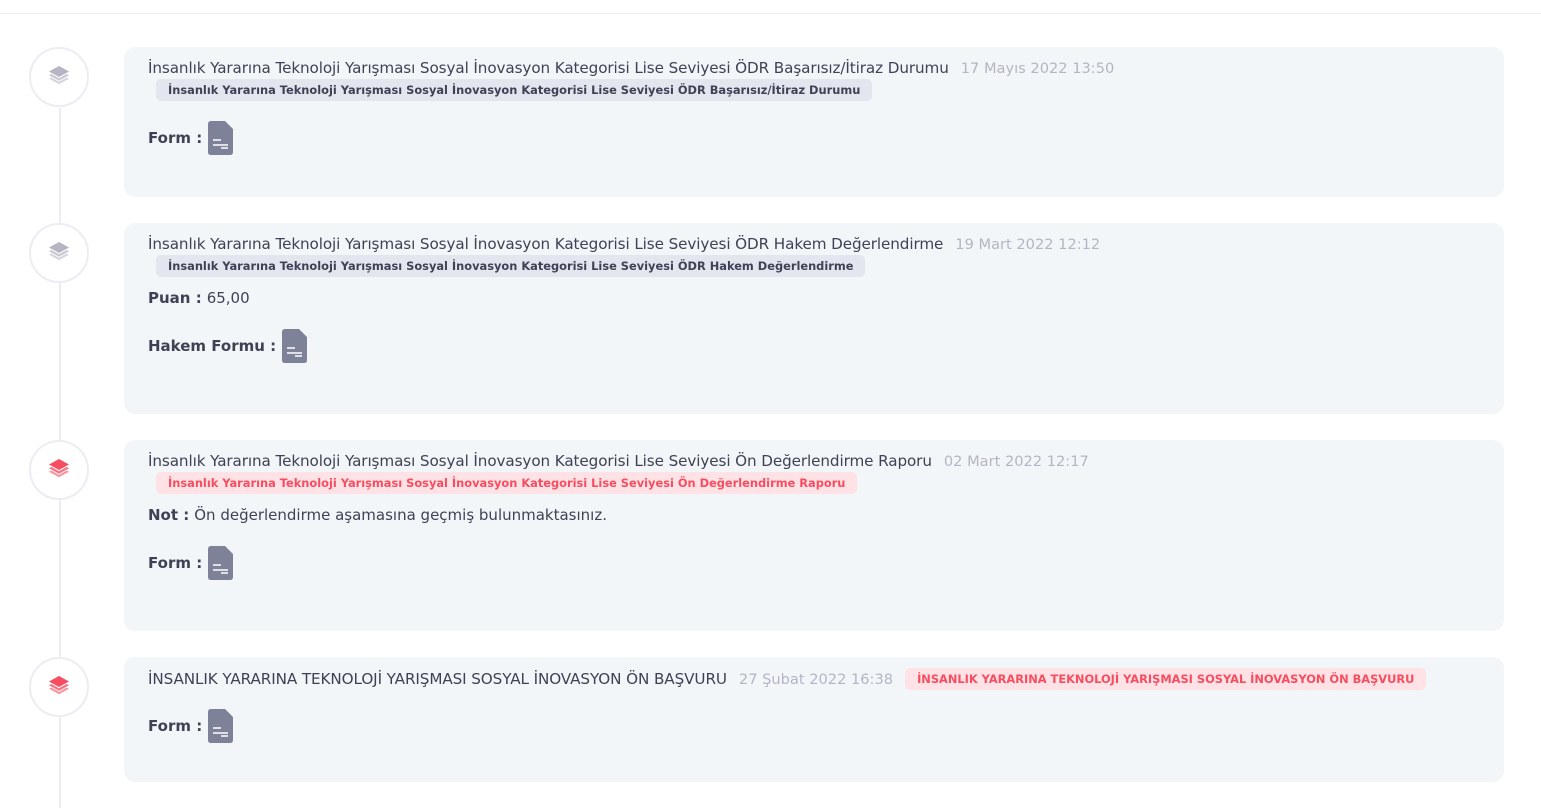  Describe the element at coordinates (175, 298) in the screenshot. I see `score-label: Puan :` at that location.